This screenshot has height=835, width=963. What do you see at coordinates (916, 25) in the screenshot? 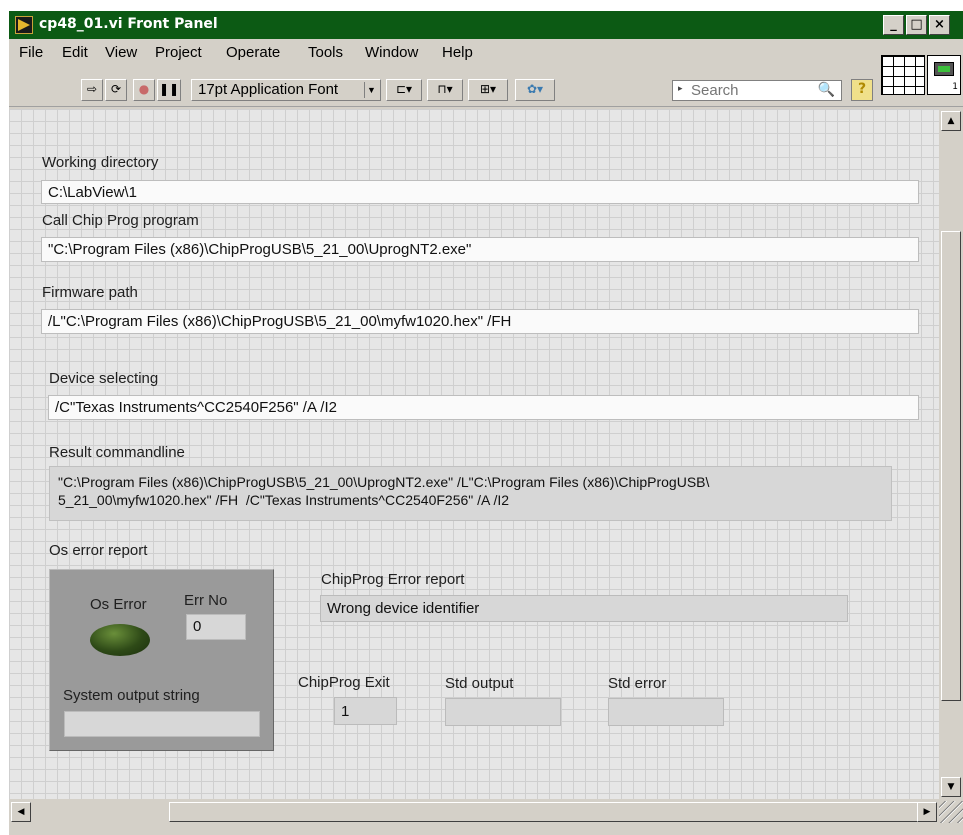
I see `maximize-button: □` at bounding box center [916, 25].